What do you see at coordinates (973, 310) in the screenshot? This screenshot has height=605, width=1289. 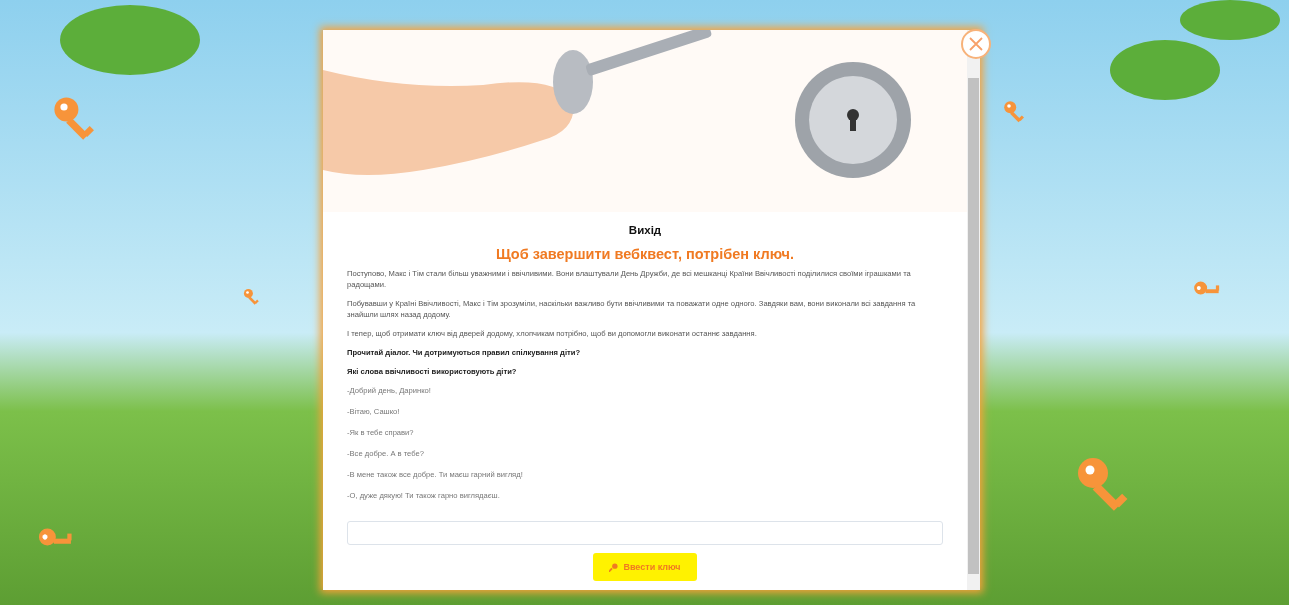 I see `scrollbar` at bounding box center [973, 310].